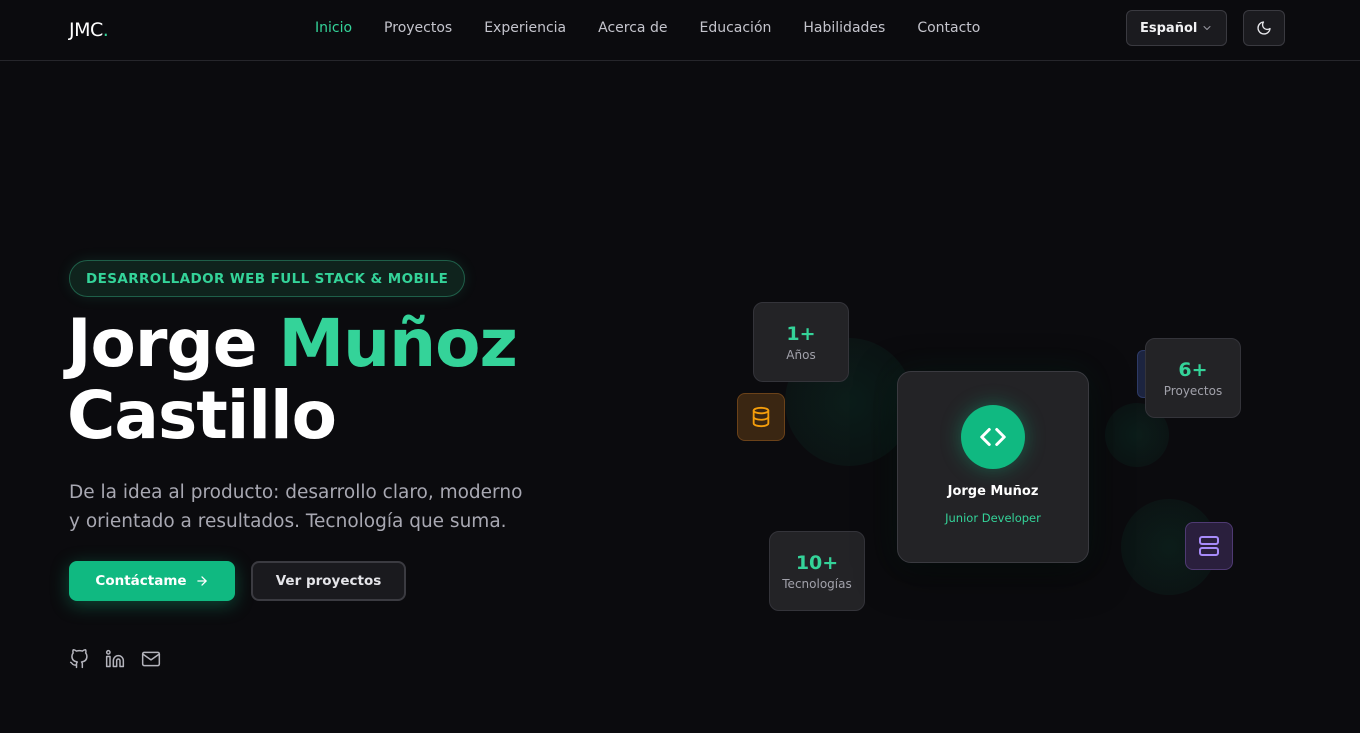 The image size is (1360, 733). I want to click on stat-card-years: 1+ Años, so click(801, 342).